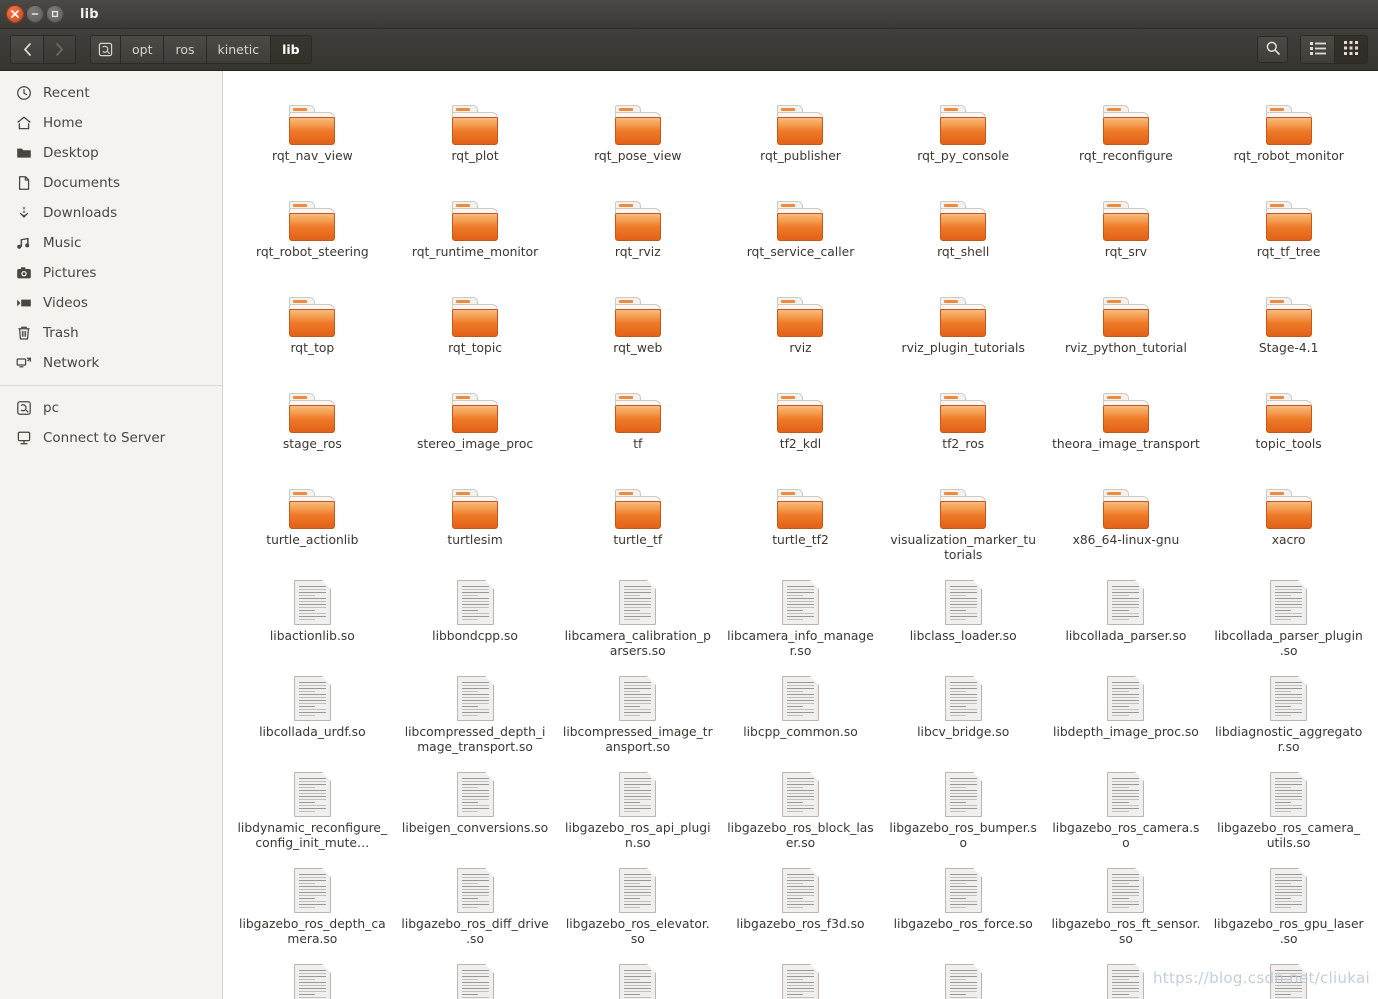 This screenshot has height=999, width=1378. Describe the element at coordinates (637, 329) in the screenshot. I see `folder-item: rqt_web` at that location.